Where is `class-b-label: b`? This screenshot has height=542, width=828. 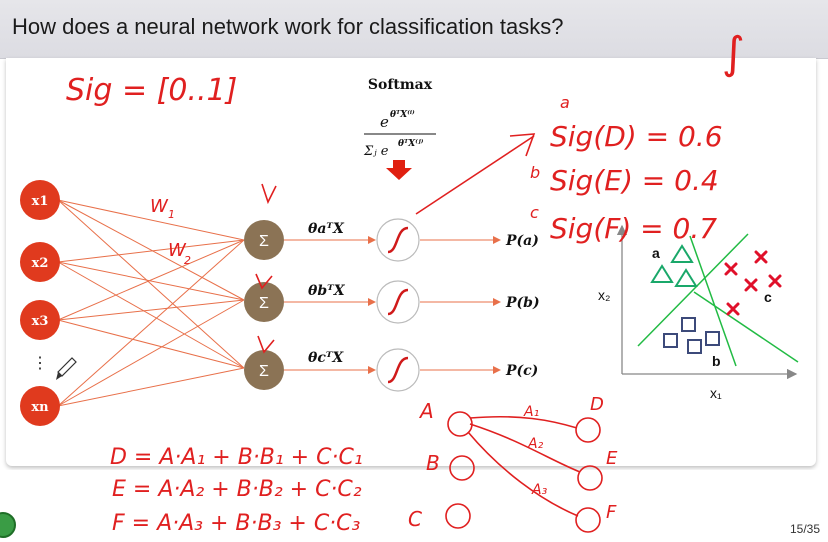
class-b-label: b is located at coordinates (716, 361).